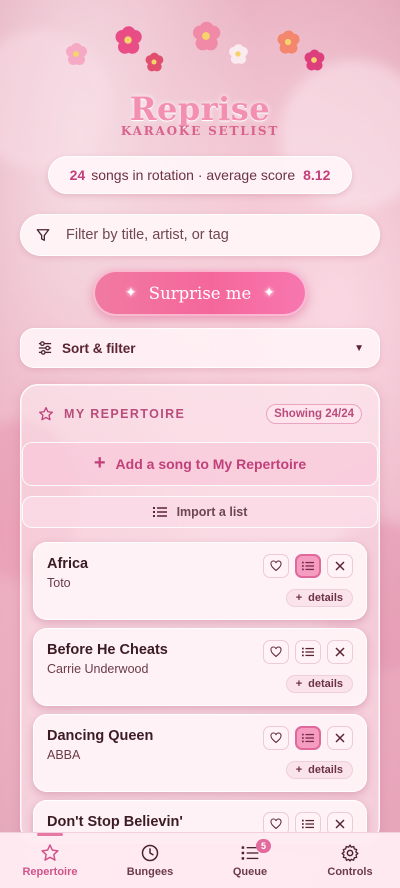  I want to click on brand-header: Reprise KARAOKE SETLIST, so click(200, 114).